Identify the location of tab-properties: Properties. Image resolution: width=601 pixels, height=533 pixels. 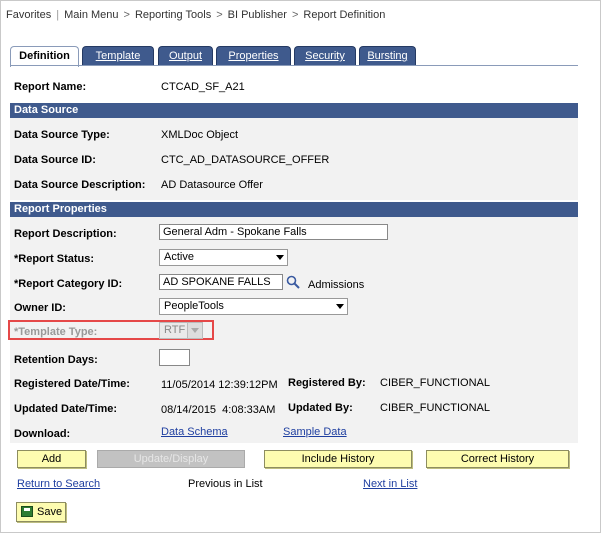
(253, 56).